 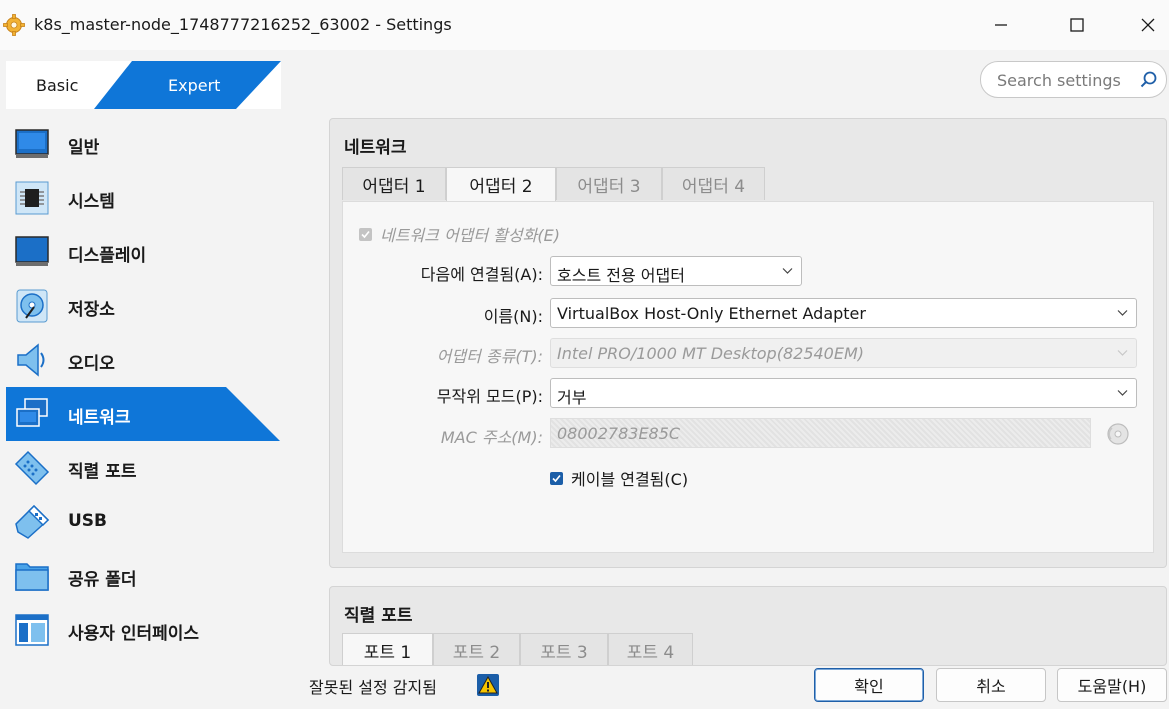 What do you see at coordinates (843, 393) in the screenshot?
I see `promiscuous-mode-select: 거부` at bounding box center [843, 393].